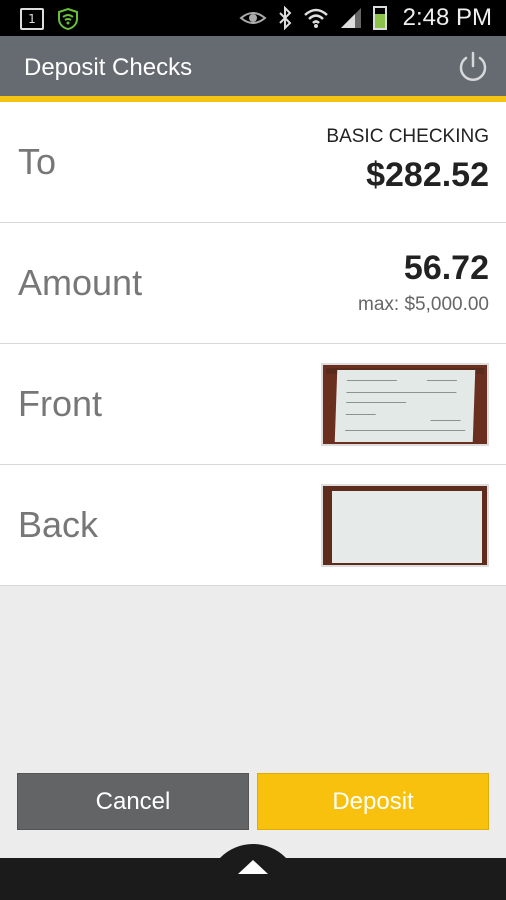 Image resolution: width=506 pixels, height=900 pixels. Describe the element at coordinates (423, 304) in the screenshot. I see `amount-max: max: $5,000.00` at that location.